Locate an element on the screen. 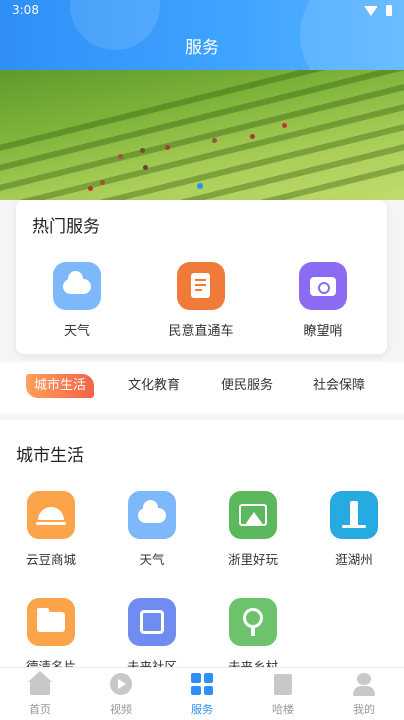 This screenshot has height=720, width=404. section-title: 城市生活 is located at coordinates (50, 456).